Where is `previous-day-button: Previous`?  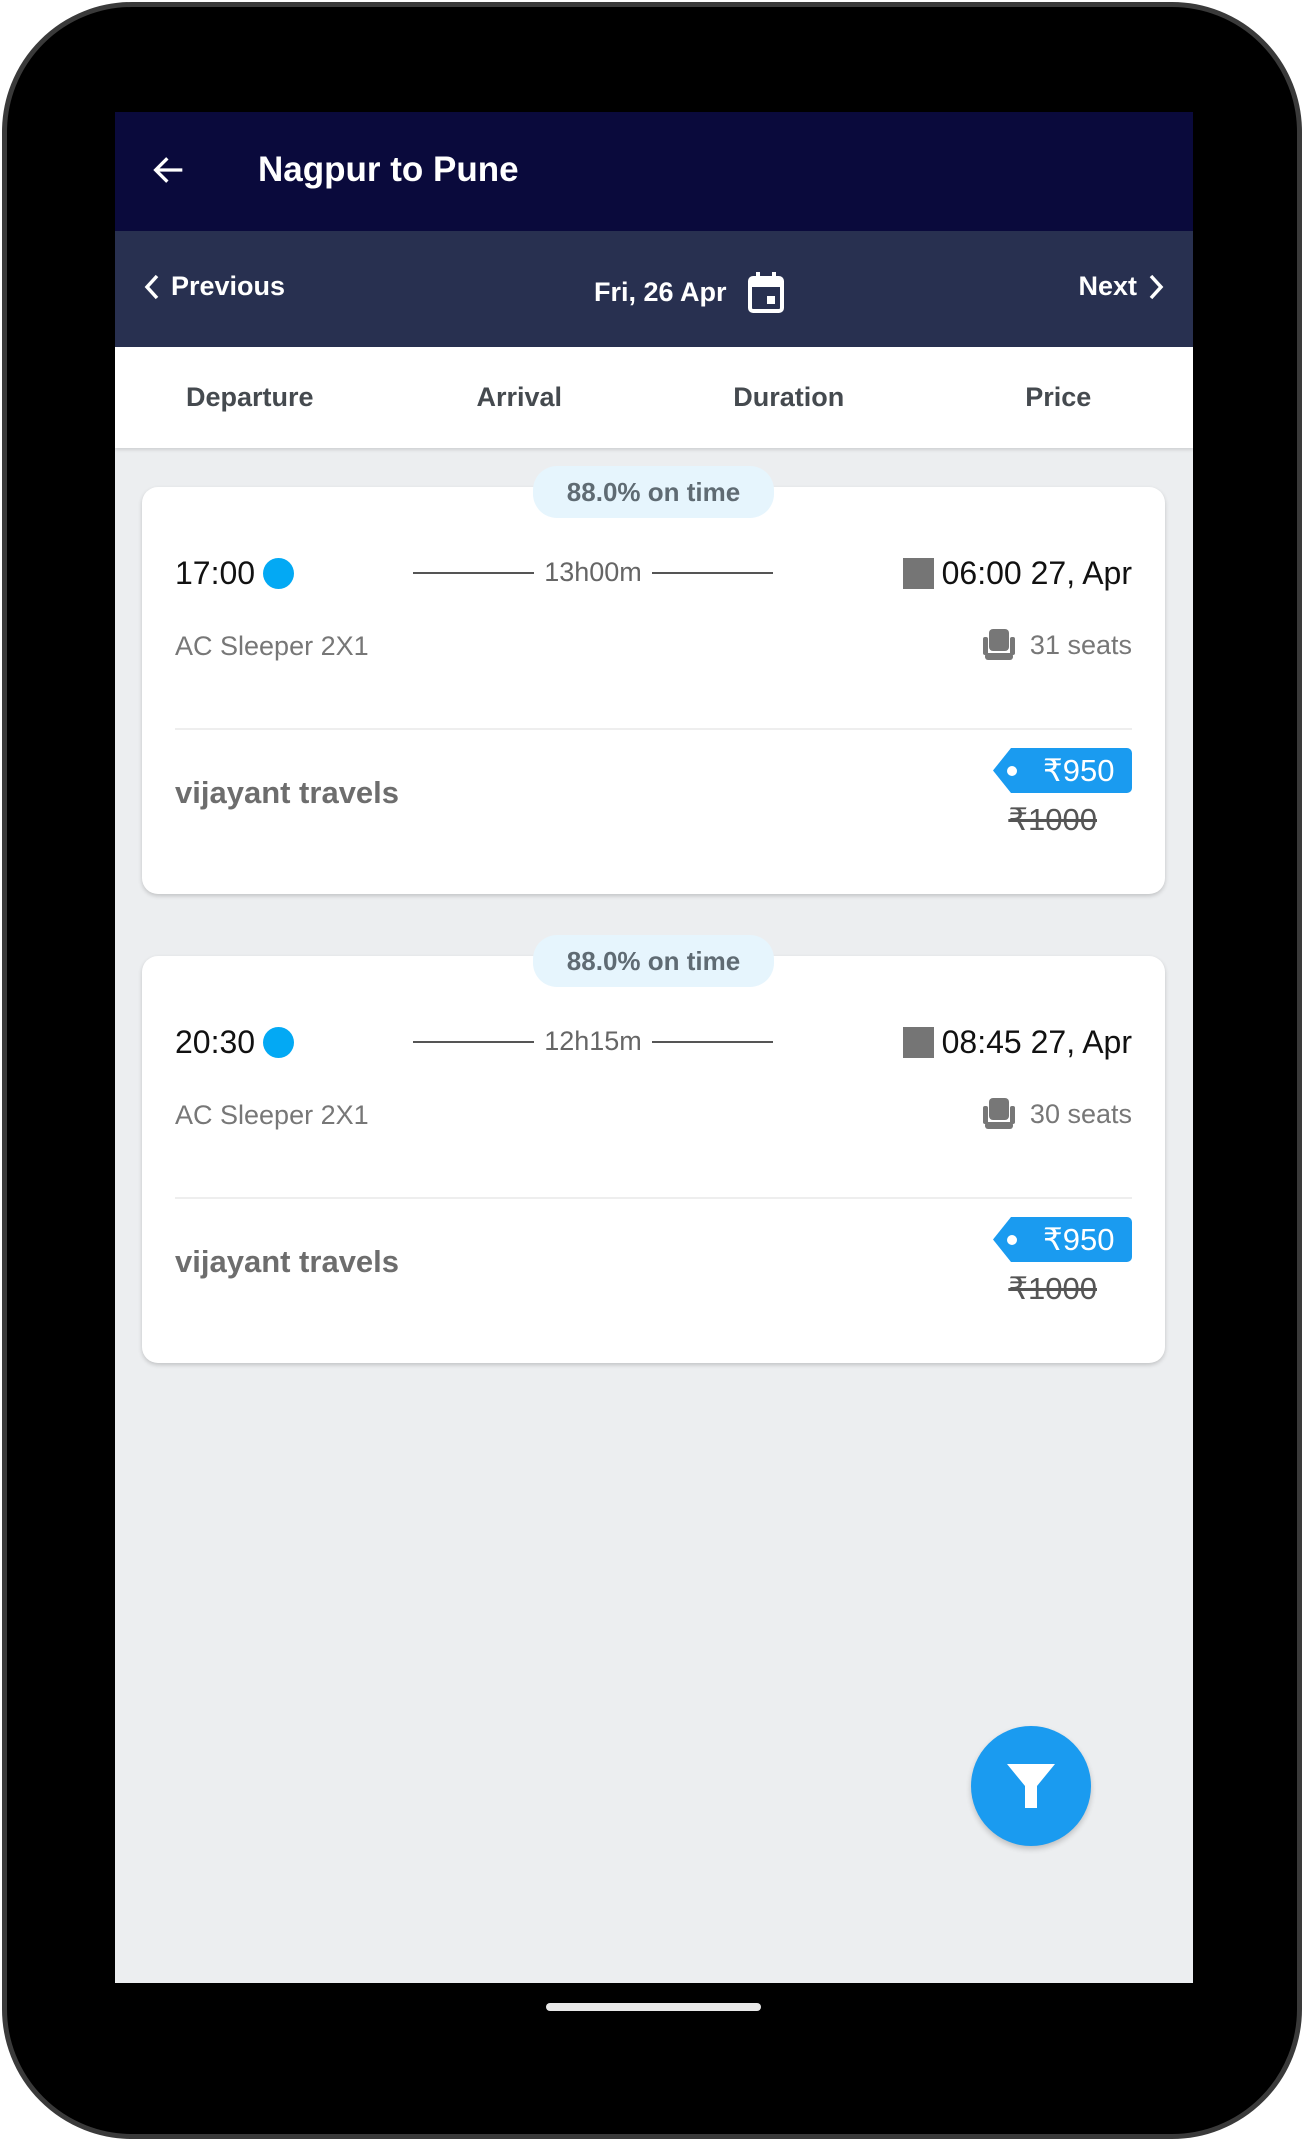
previous-day-button: Previous is located at coordinates (214, 286).